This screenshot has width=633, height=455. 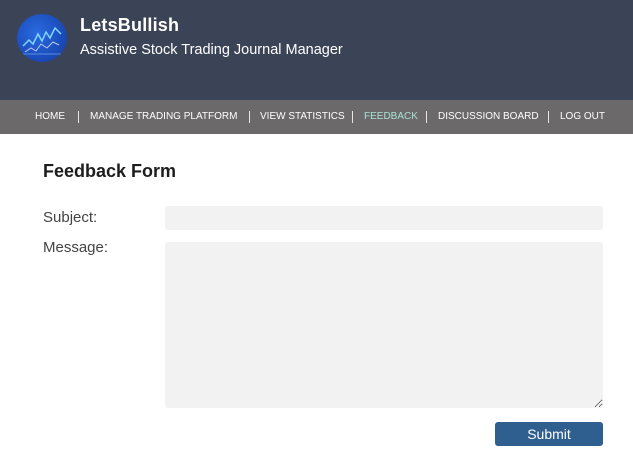 I want to click on nav-view-statistics: VIEW STATISTICS, so click(x=302, y=117).